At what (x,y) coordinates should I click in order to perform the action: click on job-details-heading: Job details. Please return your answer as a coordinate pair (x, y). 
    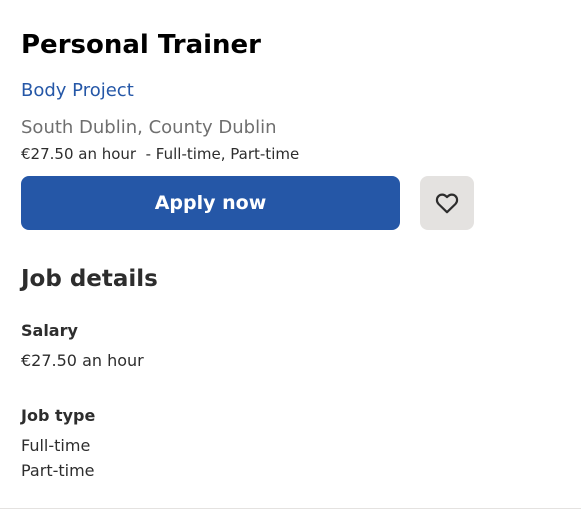
    Looking at the image, I should click on (89, 279).